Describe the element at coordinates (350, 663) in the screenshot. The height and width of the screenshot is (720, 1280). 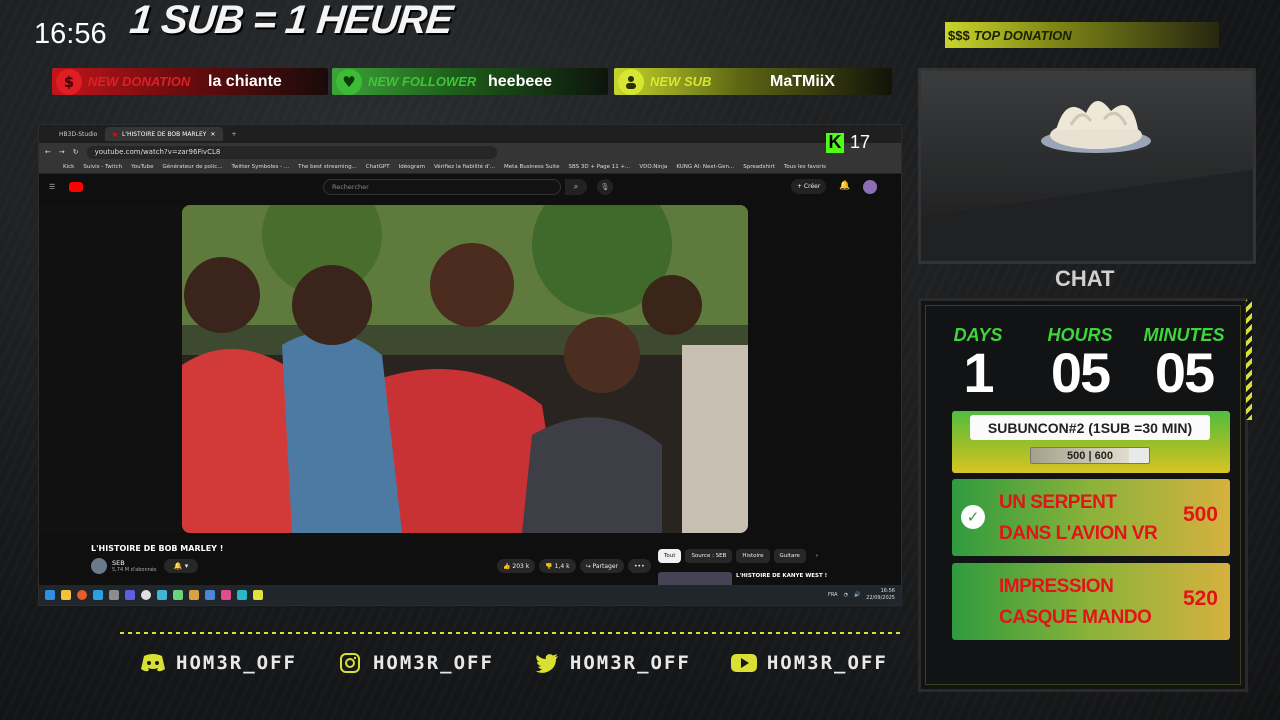
I see `instagram-icon` at that location.